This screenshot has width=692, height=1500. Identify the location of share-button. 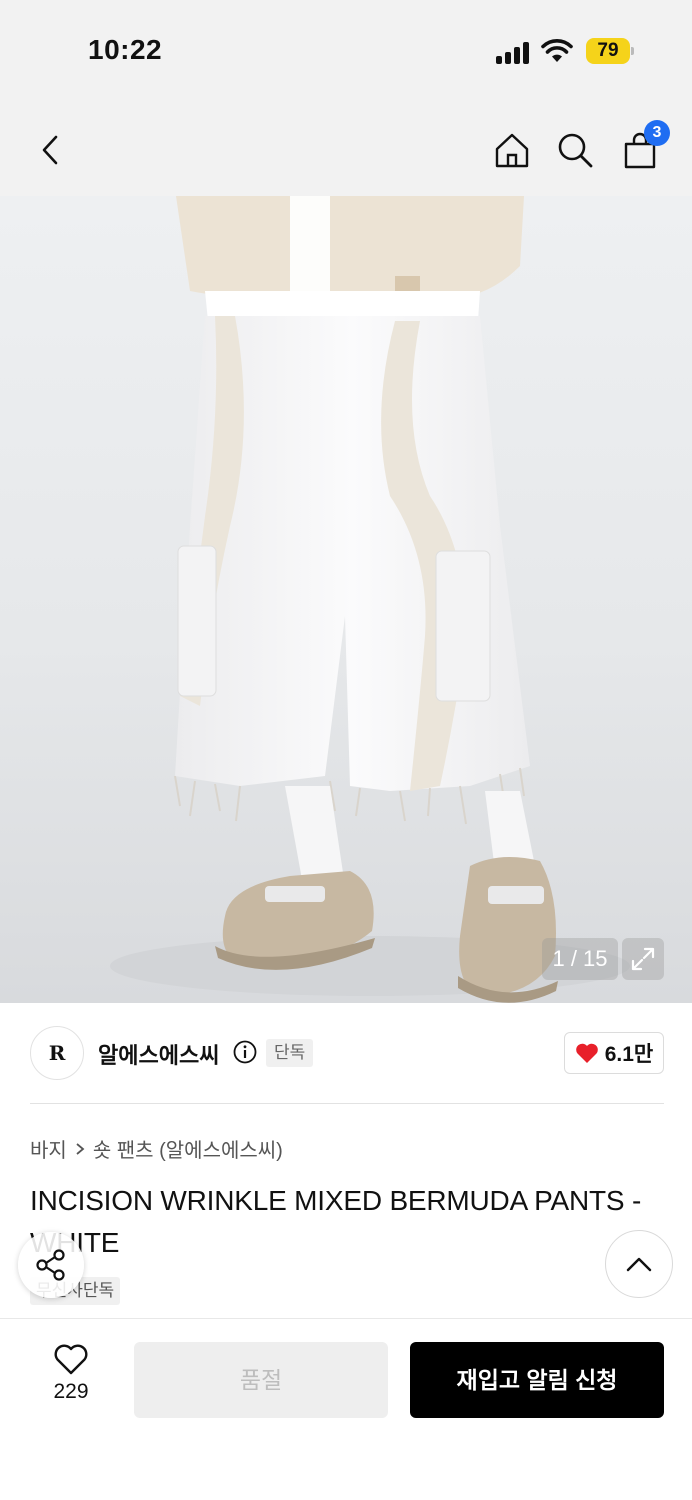
(51, 1265).